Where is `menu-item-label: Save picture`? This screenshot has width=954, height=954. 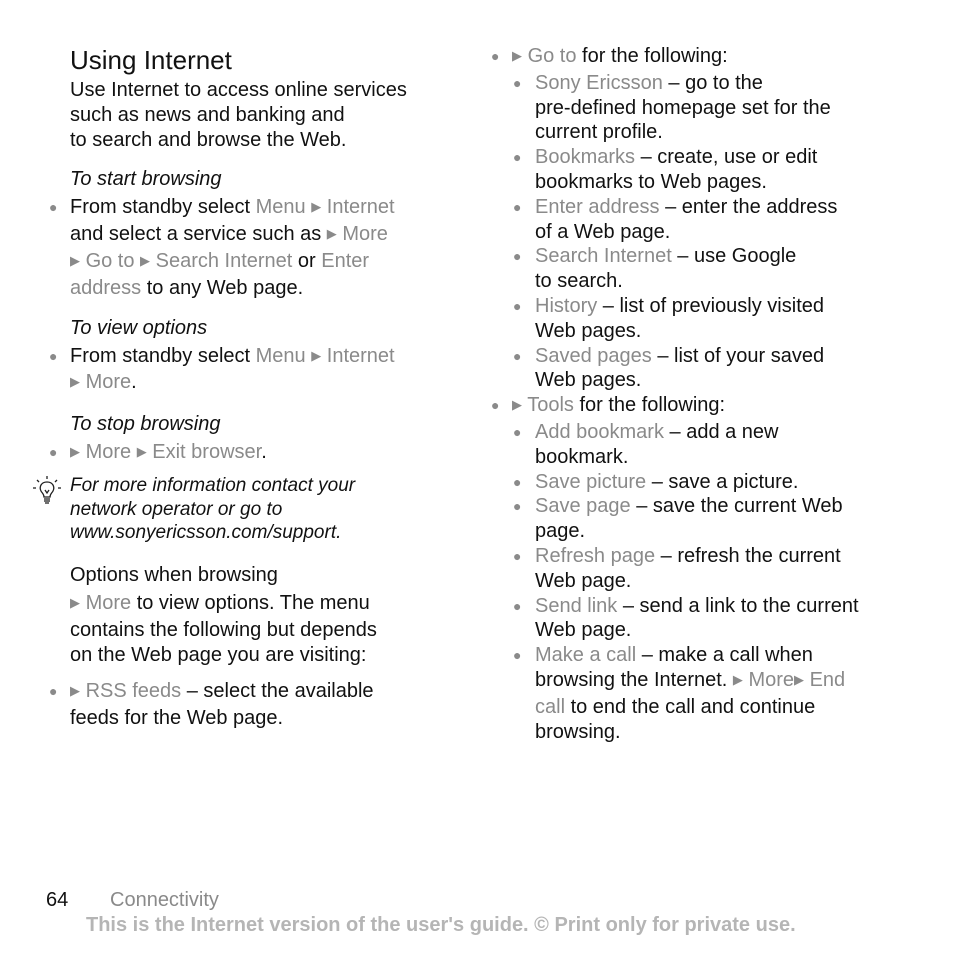 menu-item-label: Save picture is located at coordinates (591, 481).